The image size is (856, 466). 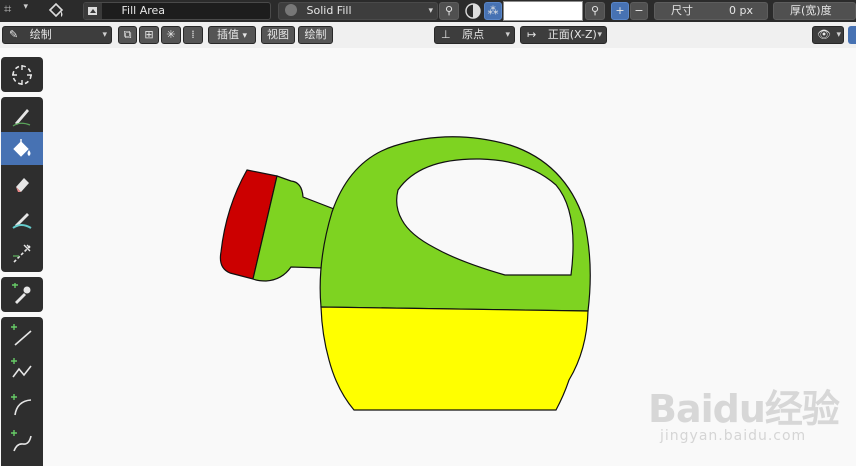 What do you see at coordinates (454, 358) in the screenshot?
I see `can-lower-body-yellow` at bounding box center [454, 358].